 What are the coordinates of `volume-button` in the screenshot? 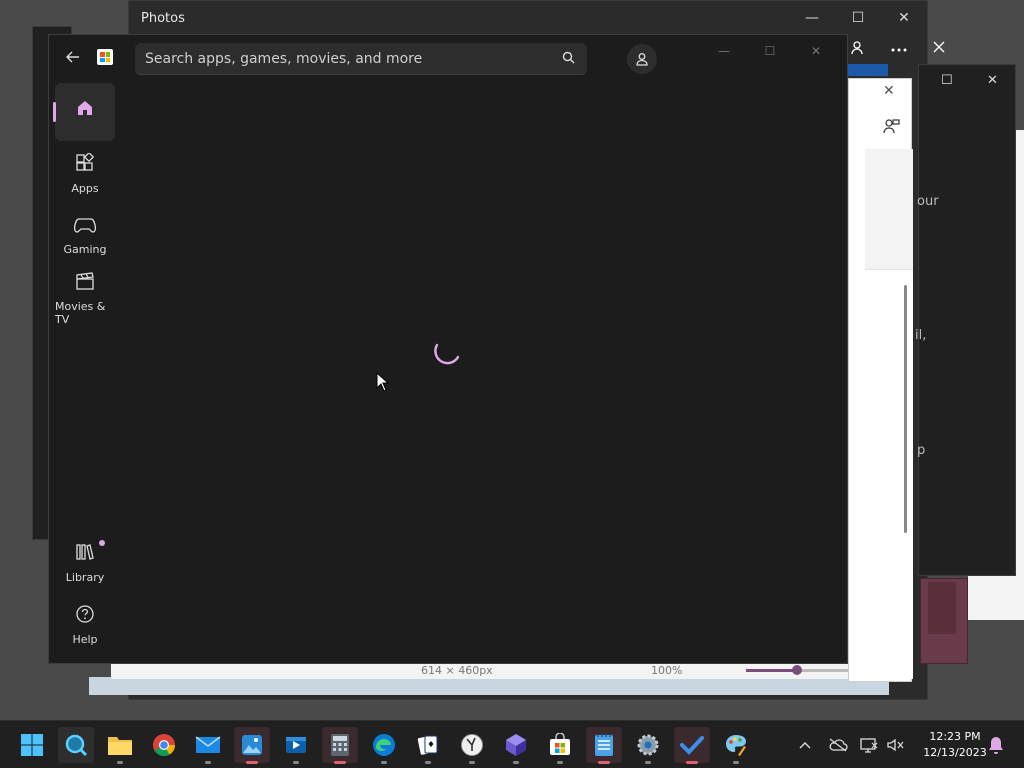 It's located at (895, 744).